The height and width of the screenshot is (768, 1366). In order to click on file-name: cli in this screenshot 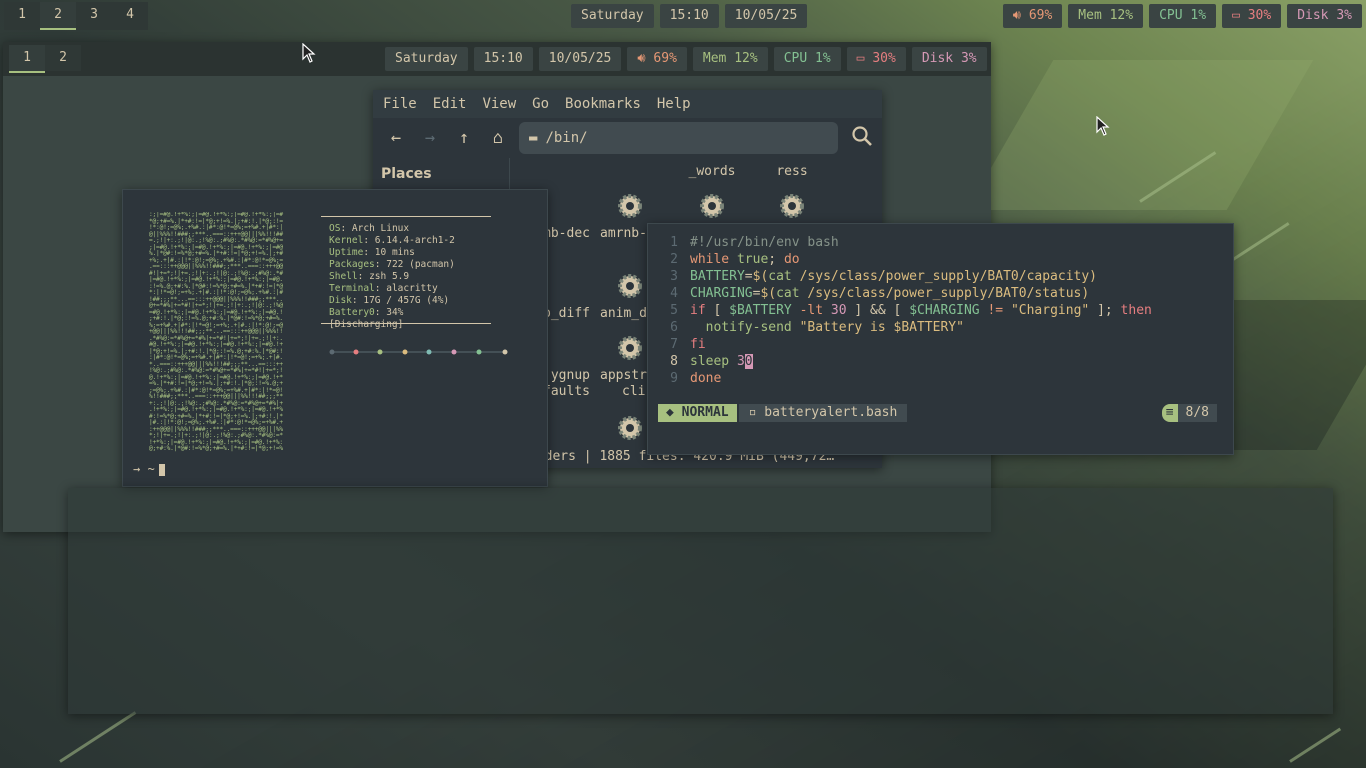, I will do `click(634, 391)`.